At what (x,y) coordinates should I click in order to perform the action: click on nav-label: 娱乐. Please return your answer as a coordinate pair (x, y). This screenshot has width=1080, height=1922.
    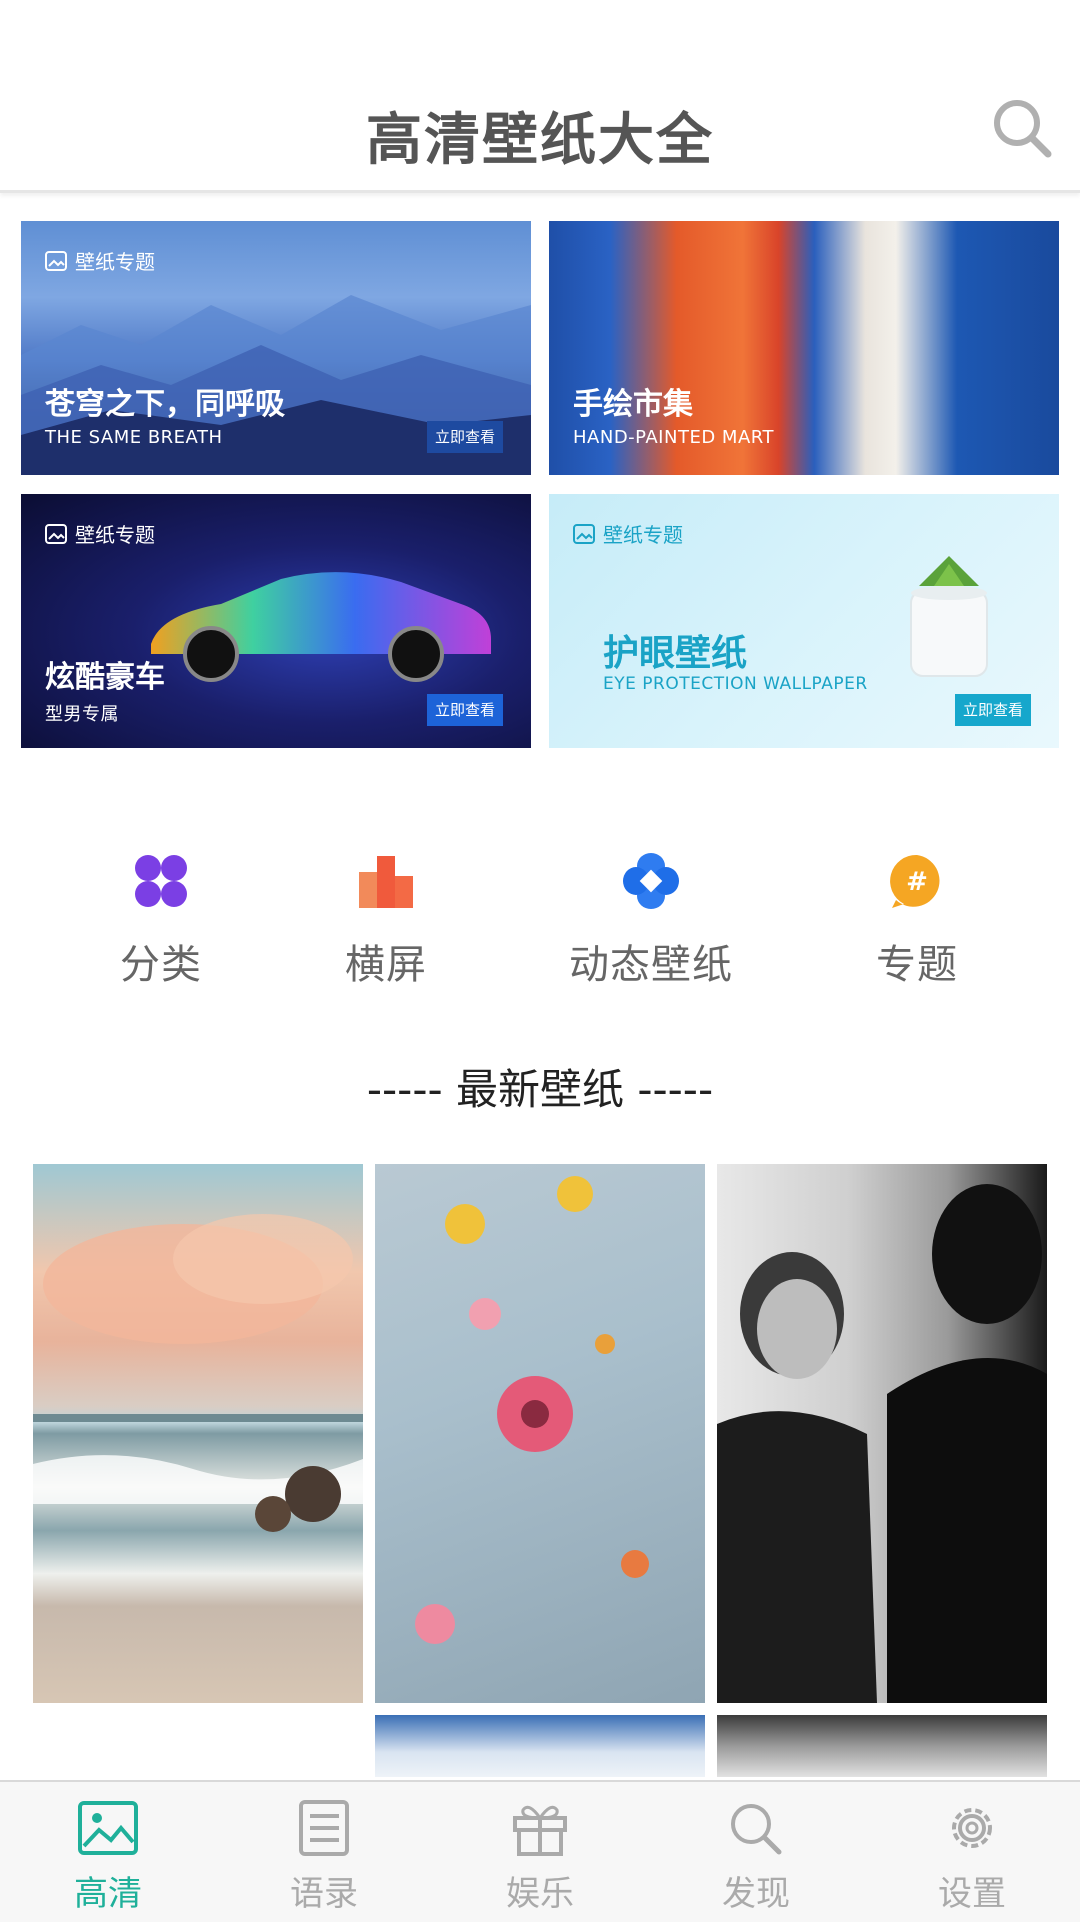
    Looking at the image, I should click on (540, 1894).